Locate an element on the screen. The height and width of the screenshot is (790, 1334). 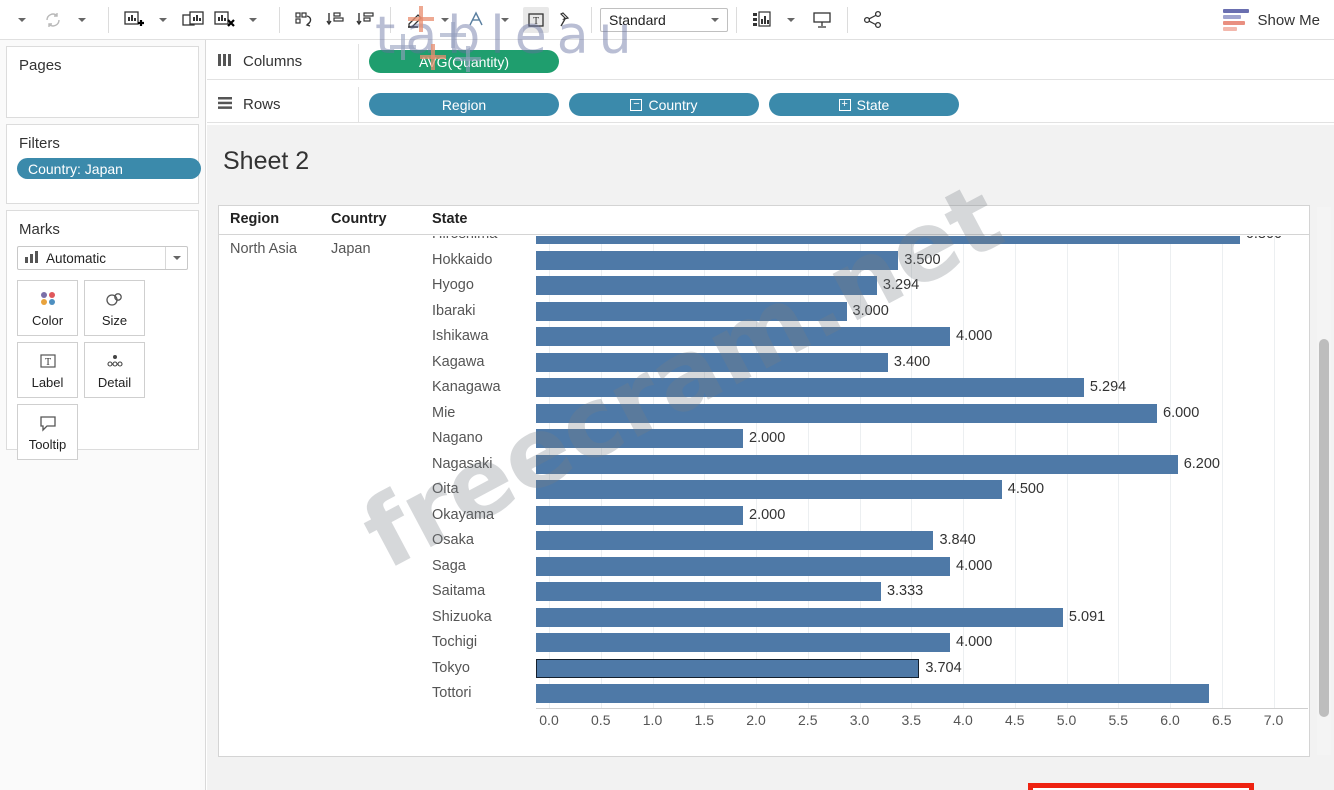
pill-country: − Country is located at coordinates (664, 104).